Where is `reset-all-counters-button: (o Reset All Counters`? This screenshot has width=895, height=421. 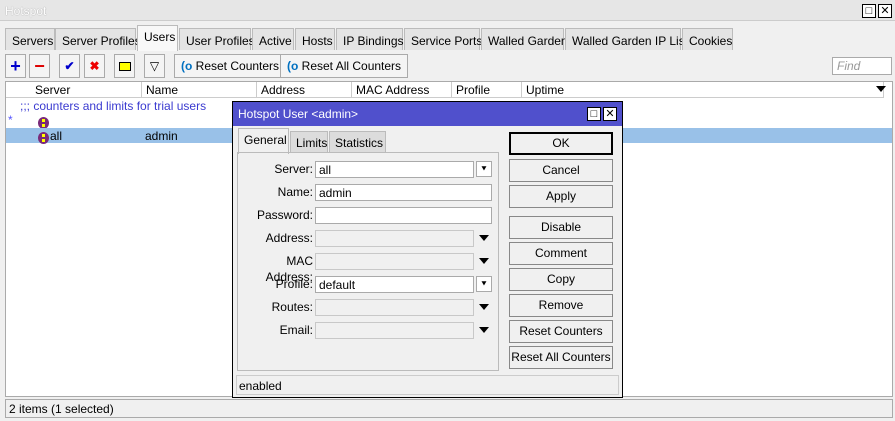
reset-all-counters-button: (o Reset All Counters is located at coordinates (344, 66).